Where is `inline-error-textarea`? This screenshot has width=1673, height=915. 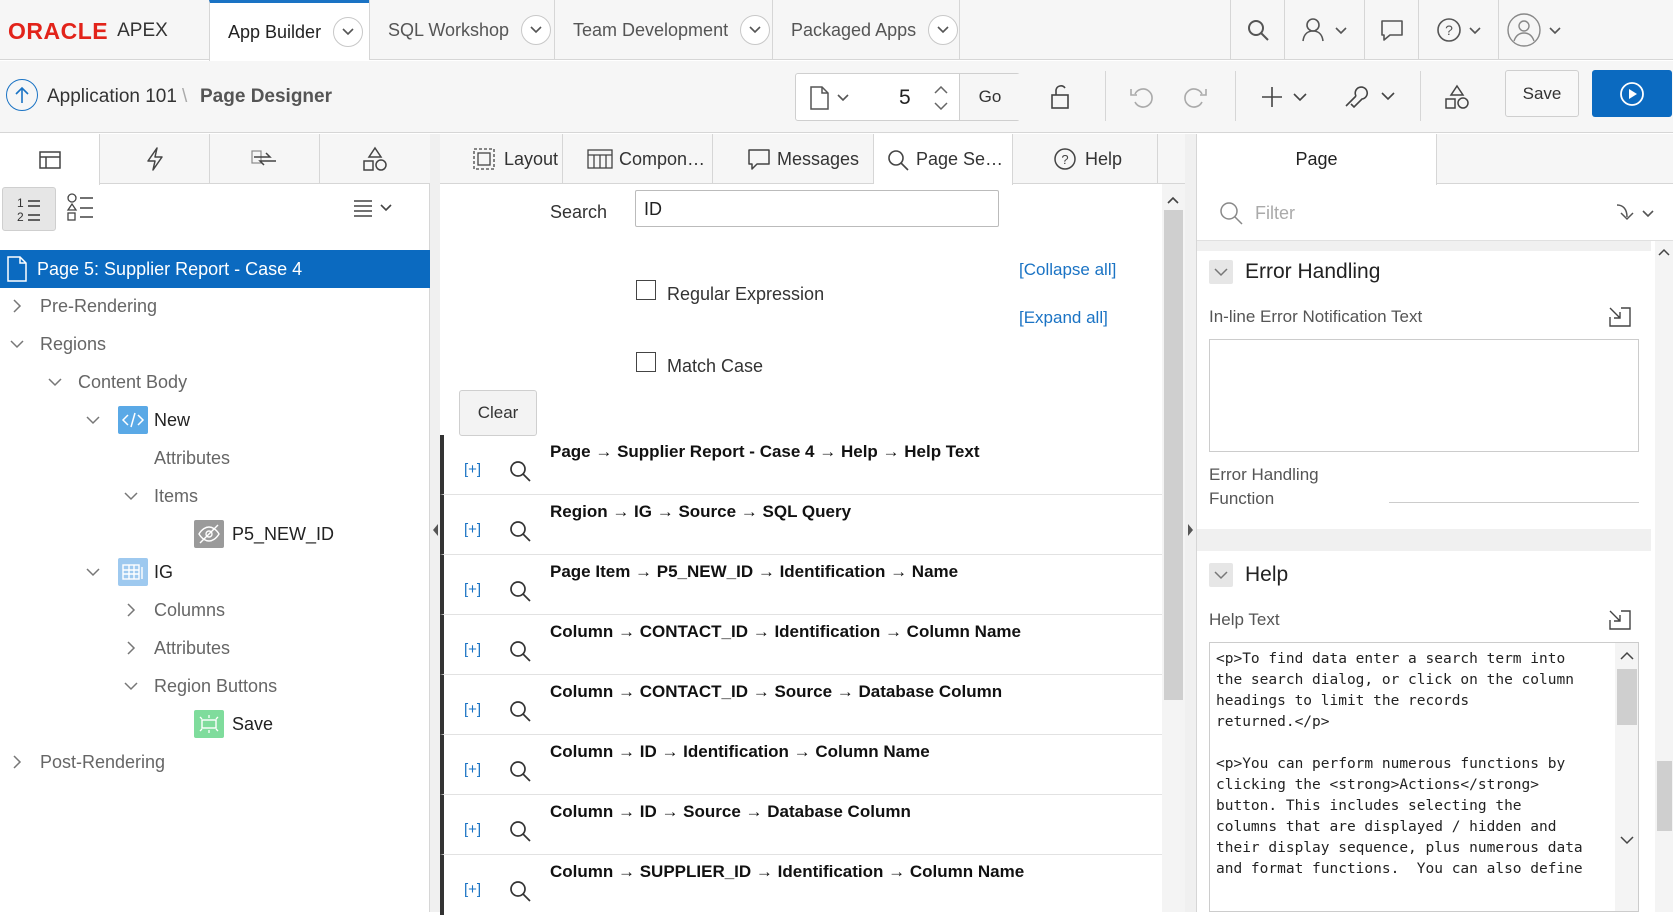 inline-error-textarea is located at coordinates (1424, 395).